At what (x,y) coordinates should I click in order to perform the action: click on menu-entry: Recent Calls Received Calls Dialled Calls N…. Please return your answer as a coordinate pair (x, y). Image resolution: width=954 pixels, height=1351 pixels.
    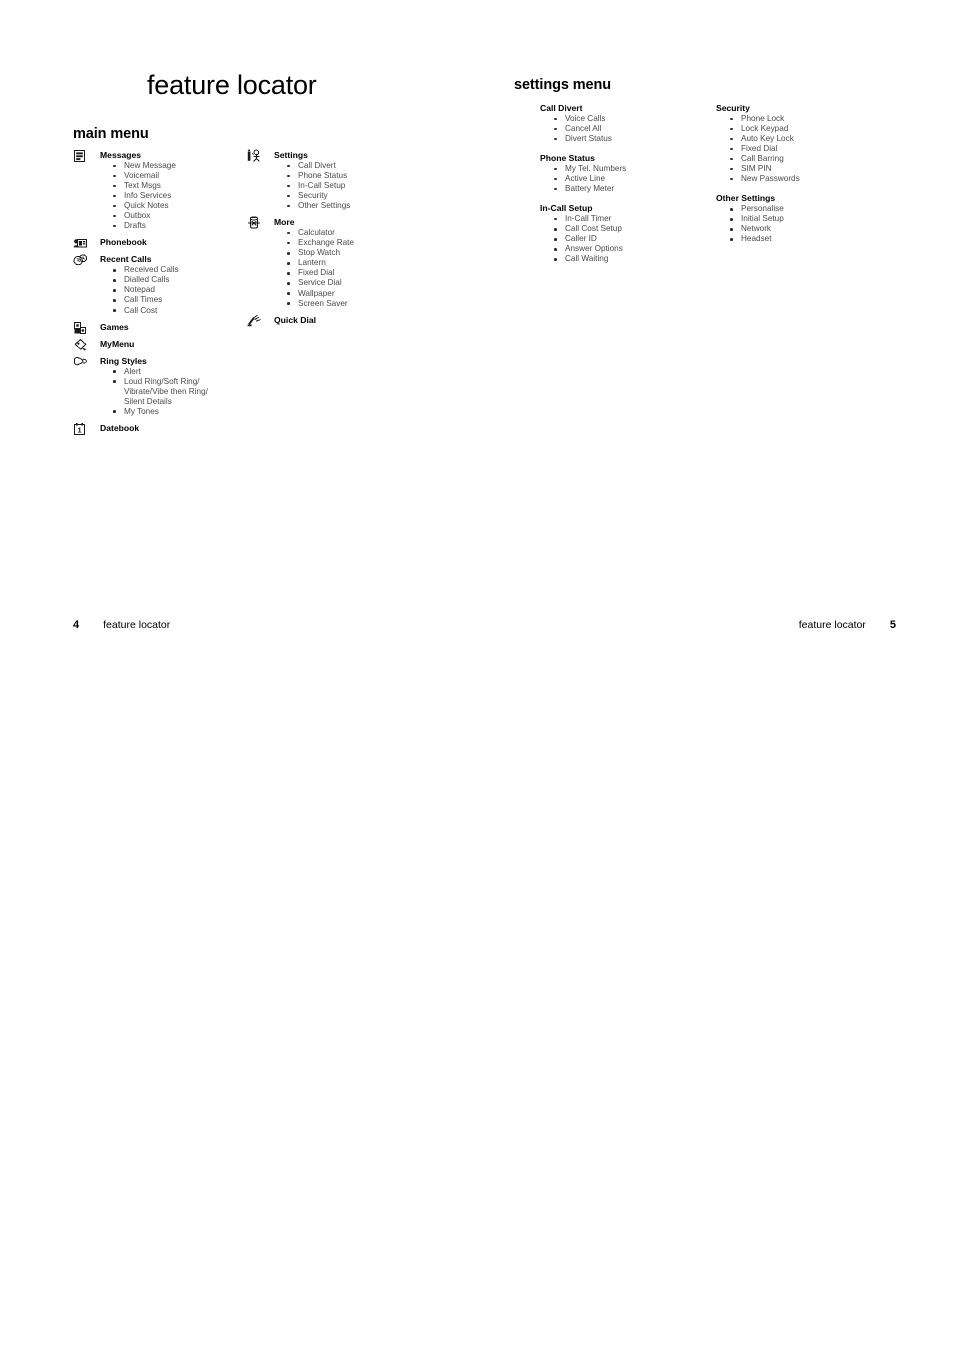
    Looking at the image, I should click on (158, 284).